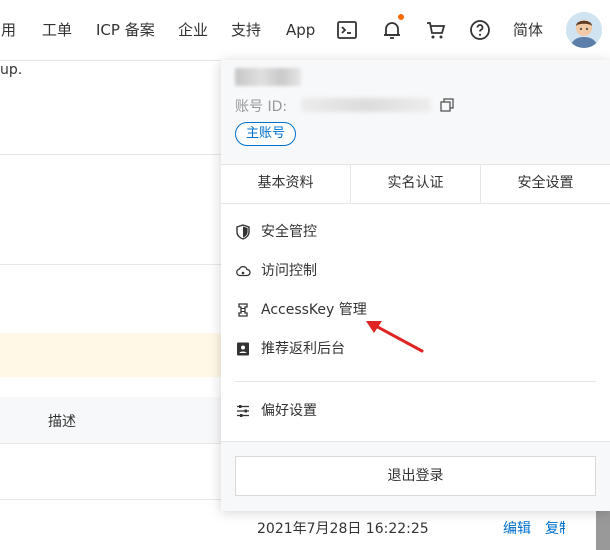 This screenshot has width=610, height=550. What do you see at coordinates (436, 30) in the screenshot?
I see `cart-icon` at bounding box center [436, 30].